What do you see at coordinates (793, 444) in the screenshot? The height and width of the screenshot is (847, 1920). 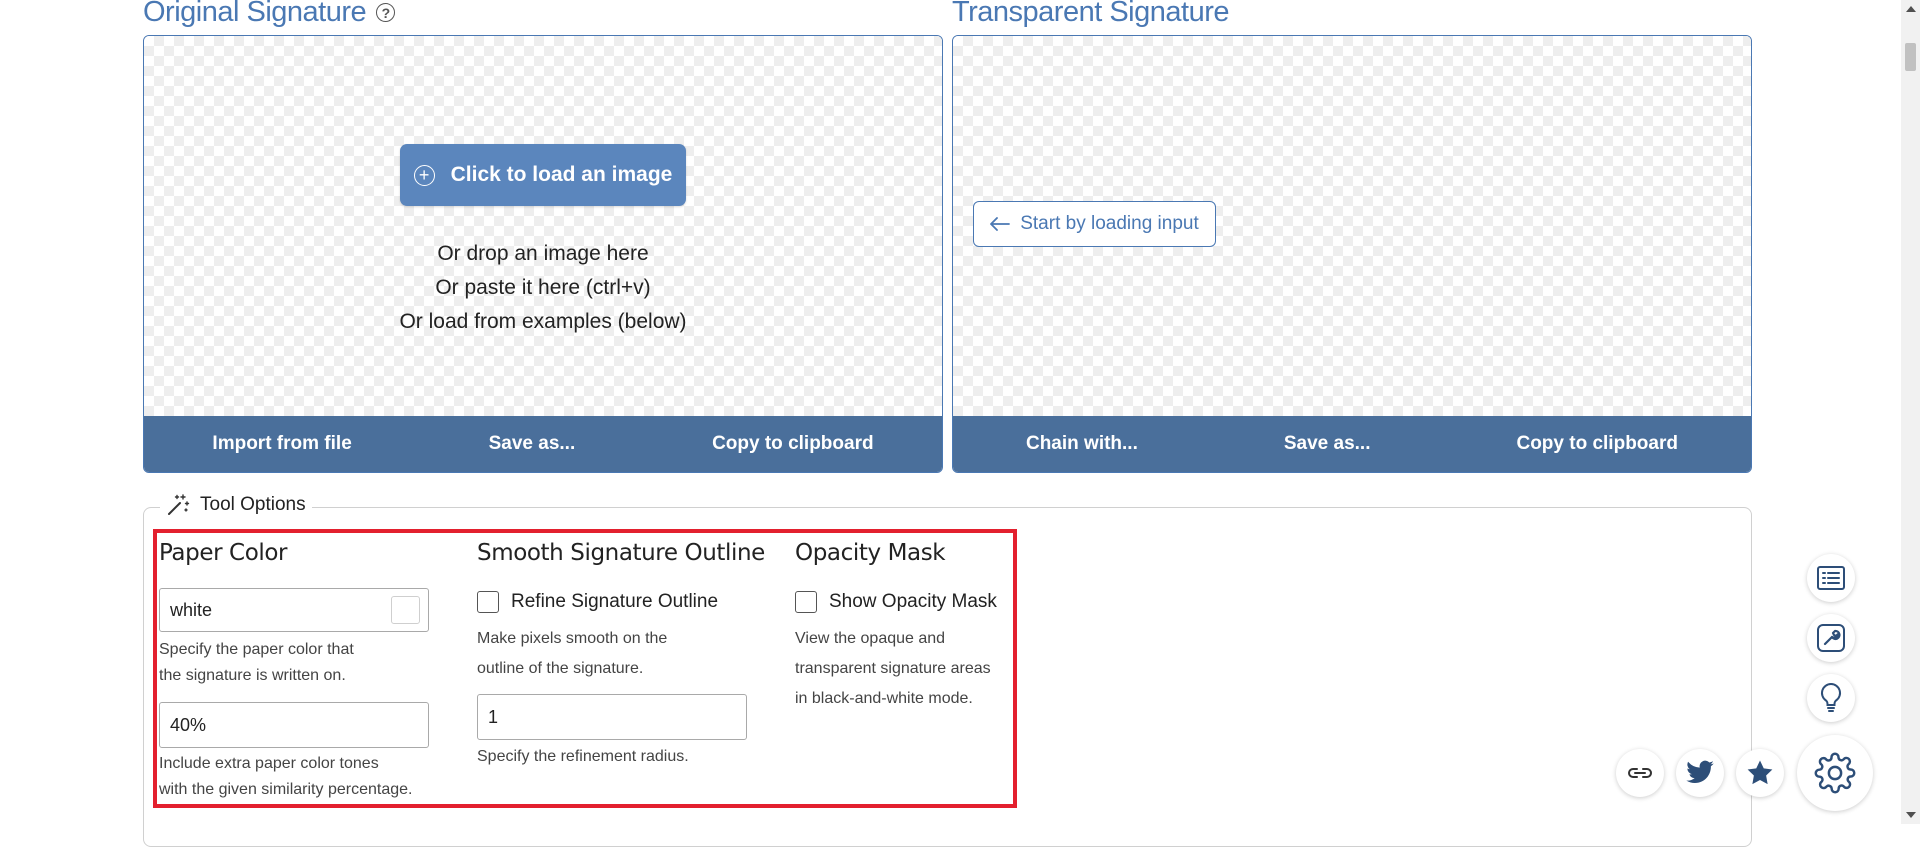 I see `input-copy-to-clipboard-button: Copy to clipboard` at bounding box center [793, 444].